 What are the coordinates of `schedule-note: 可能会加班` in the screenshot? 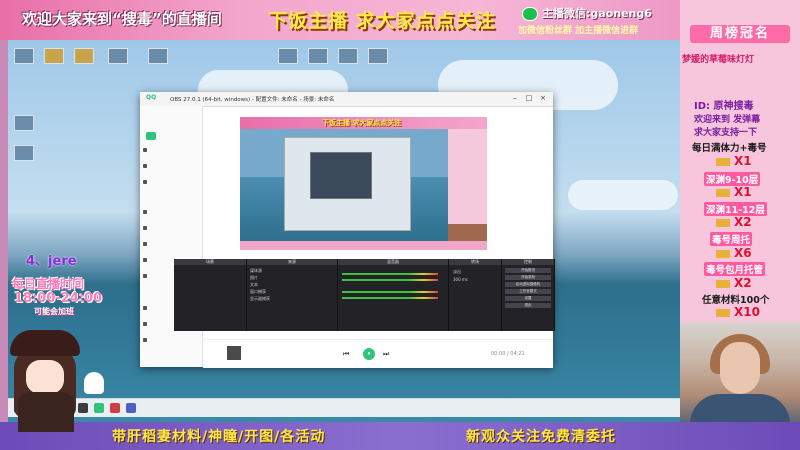 It's located at (54, 311).